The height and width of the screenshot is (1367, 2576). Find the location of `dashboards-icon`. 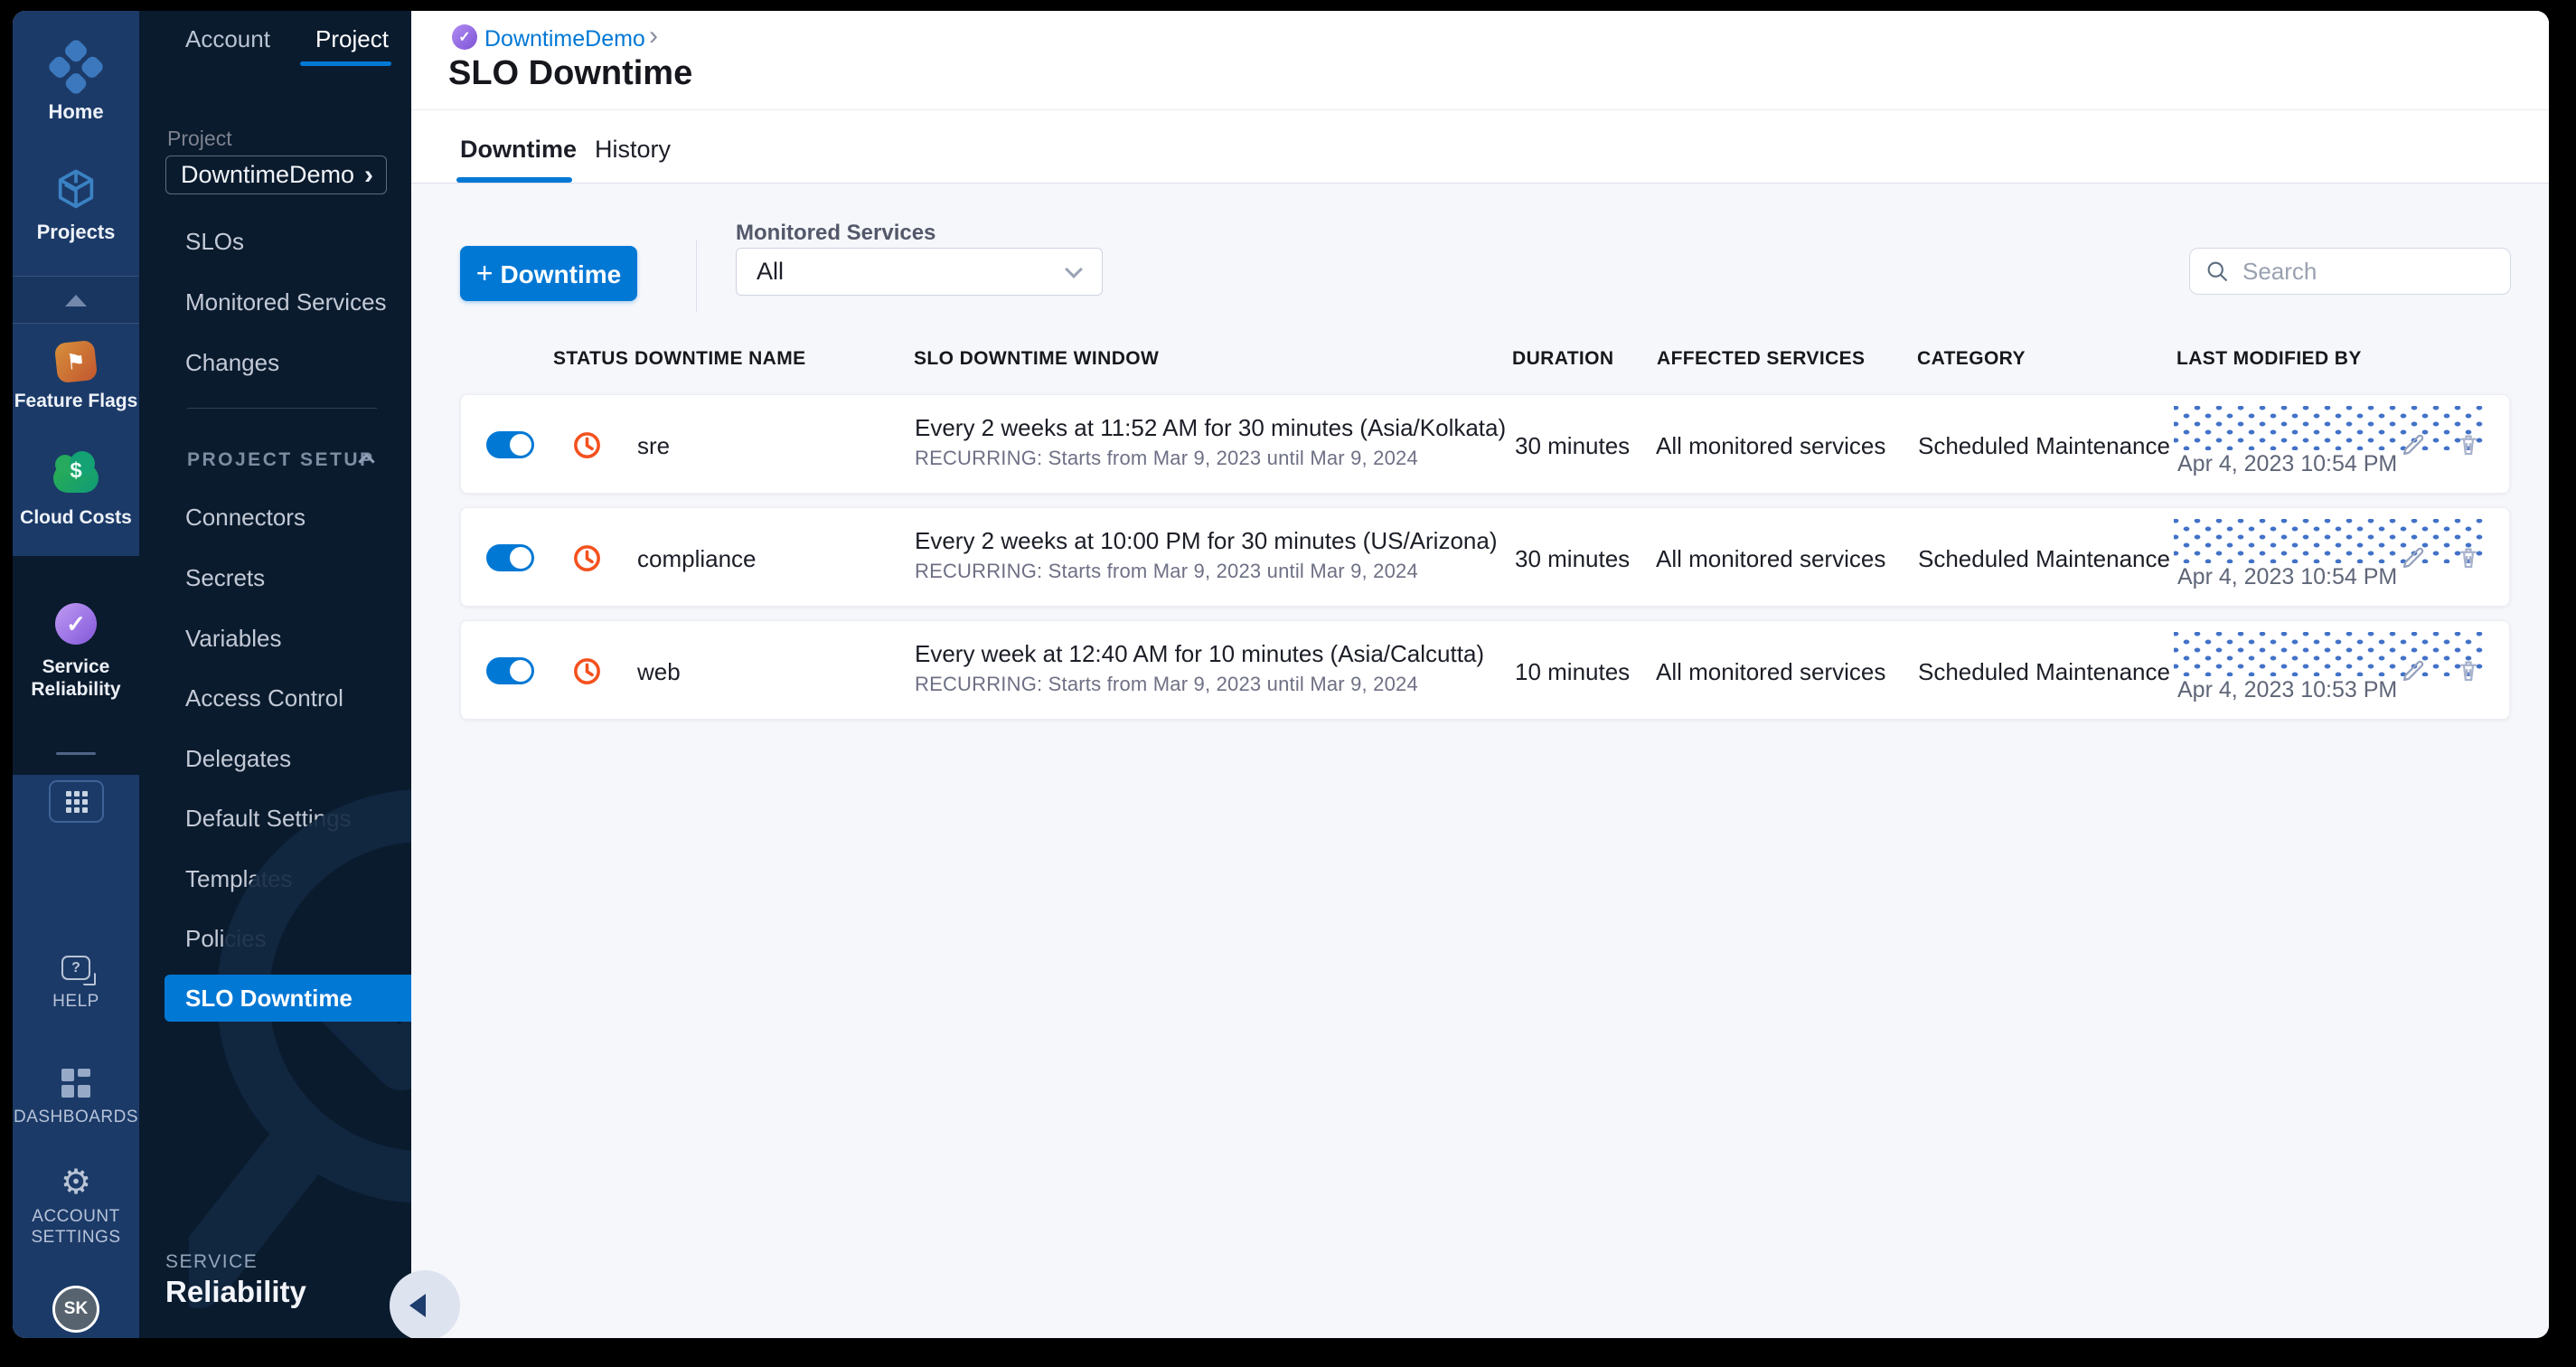

dashboards-icon is located at coordinates (76, 1083).